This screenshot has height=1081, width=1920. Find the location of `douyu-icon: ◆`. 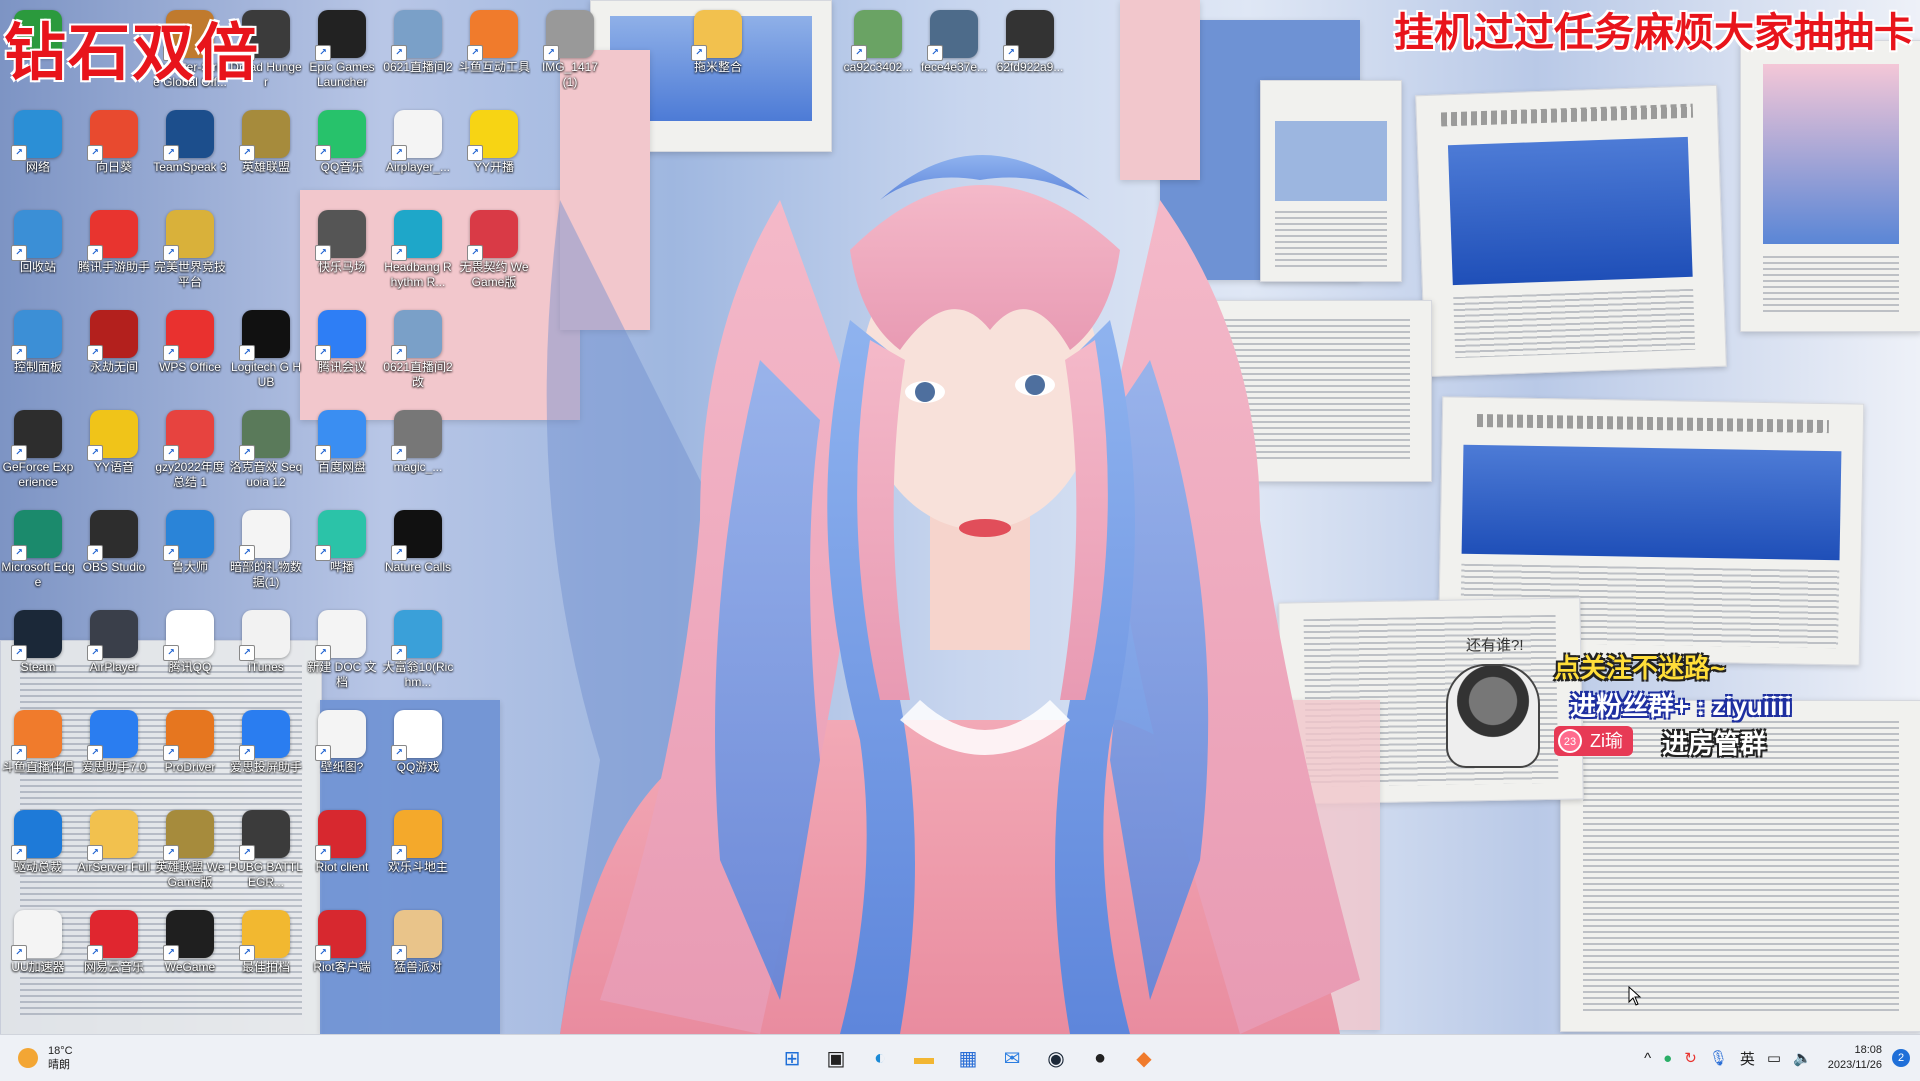

douyu-icon: ◆ is located at coordinates (1144, 1058).